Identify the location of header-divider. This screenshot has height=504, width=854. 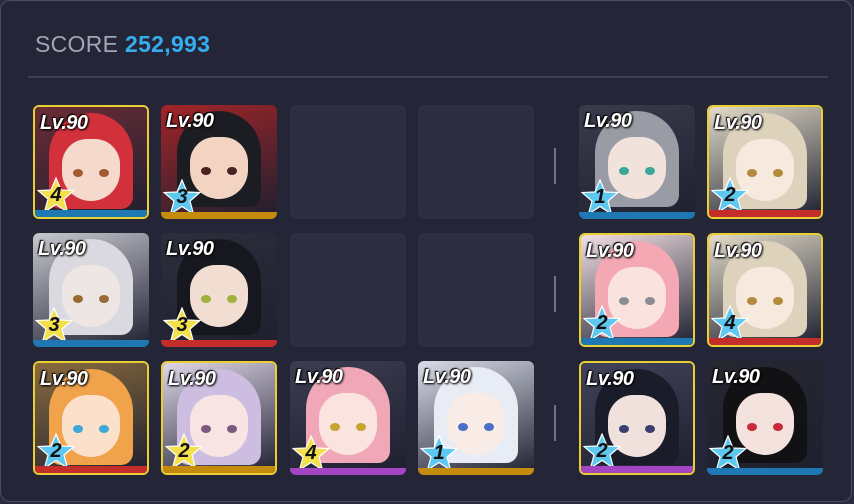
(428, 77).